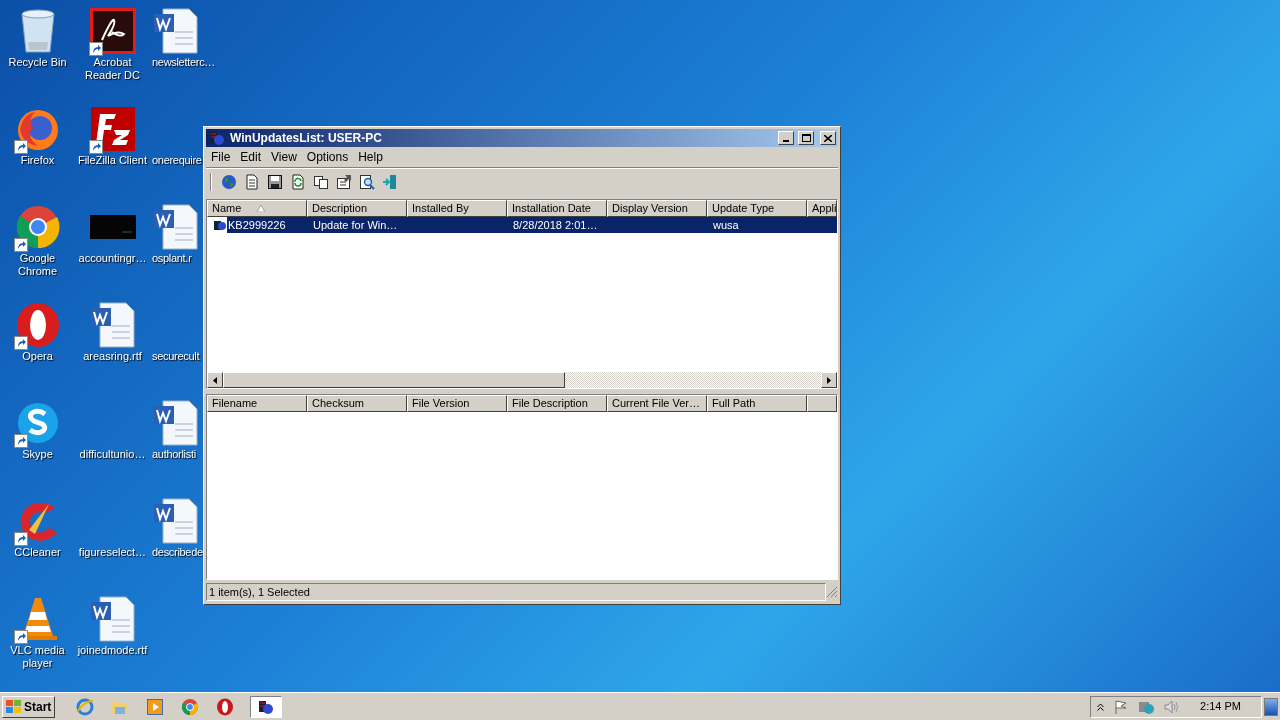 The height and width of the screenshot is (720, 1280). What do you see at coordinates (1172, 706) in the screenshot?
I see `speaker-icon` at bounding box center [1172, 706].